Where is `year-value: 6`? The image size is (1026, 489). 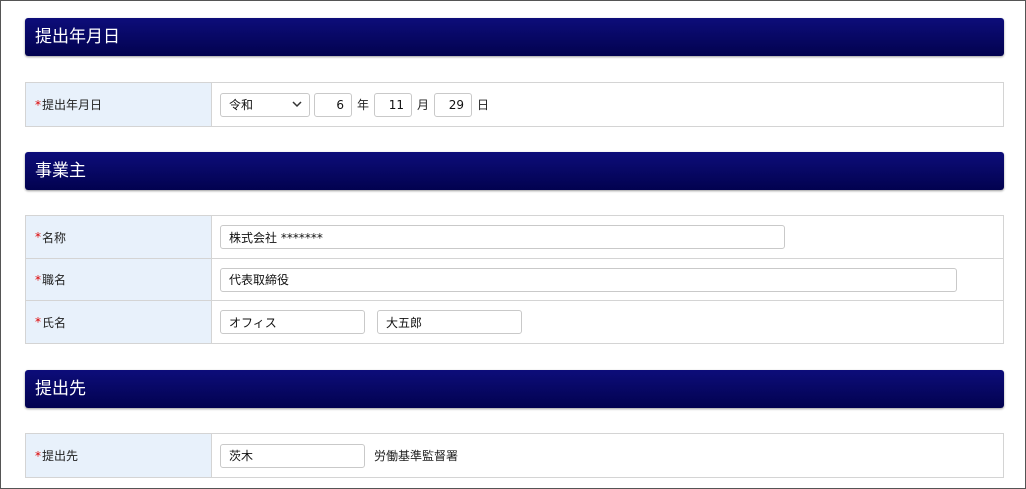
year-value: 6 is located at coordinates (340, 104).